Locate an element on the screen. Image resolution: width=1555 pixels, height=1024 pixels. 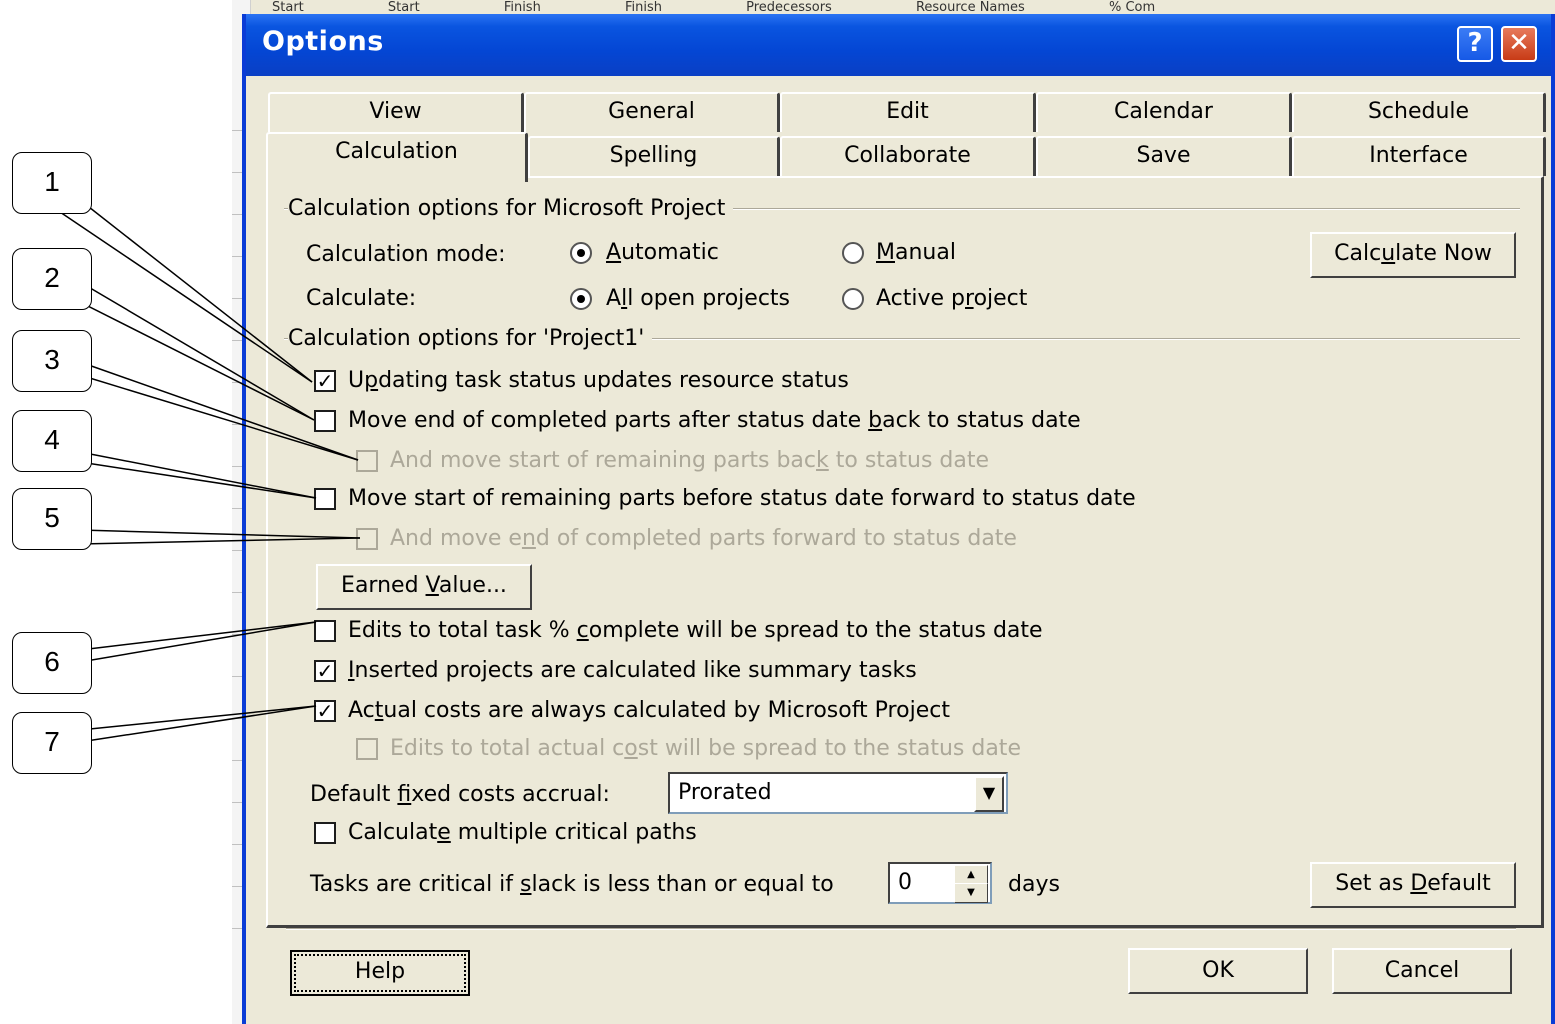
checkbox-move-start-back is located at coordinates (367, 461).